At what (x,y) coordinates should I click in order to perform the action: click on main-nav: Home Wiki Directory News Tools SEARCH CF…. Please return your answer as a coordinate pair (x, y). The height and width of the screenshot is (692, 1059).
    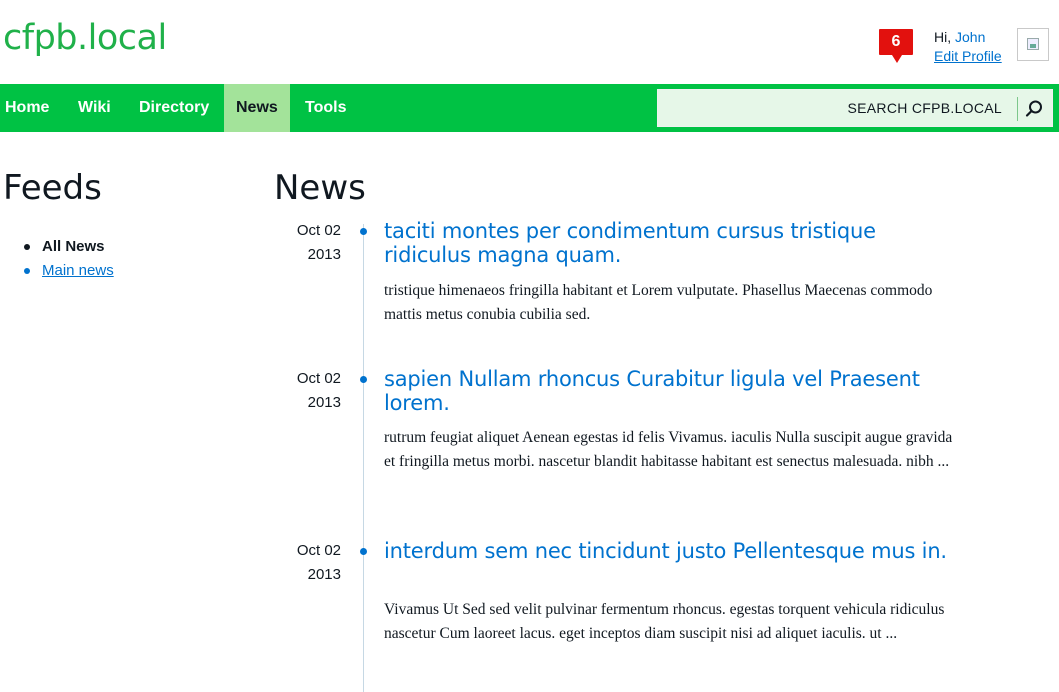
    Looking at the image, I should click on (529, 108).